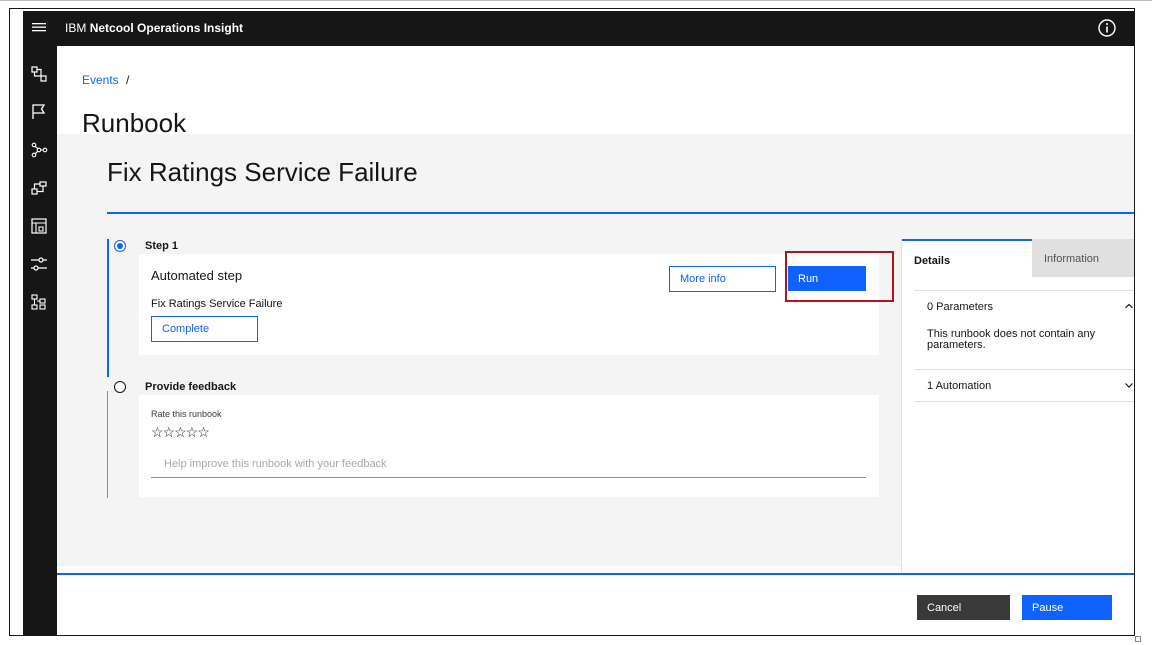 This screenshot has width=1152, height=645. What do you see at coordinates (1067, 607) in the screenshot?
I see `pause-button: Pause` at bounding box center [1067, 607].